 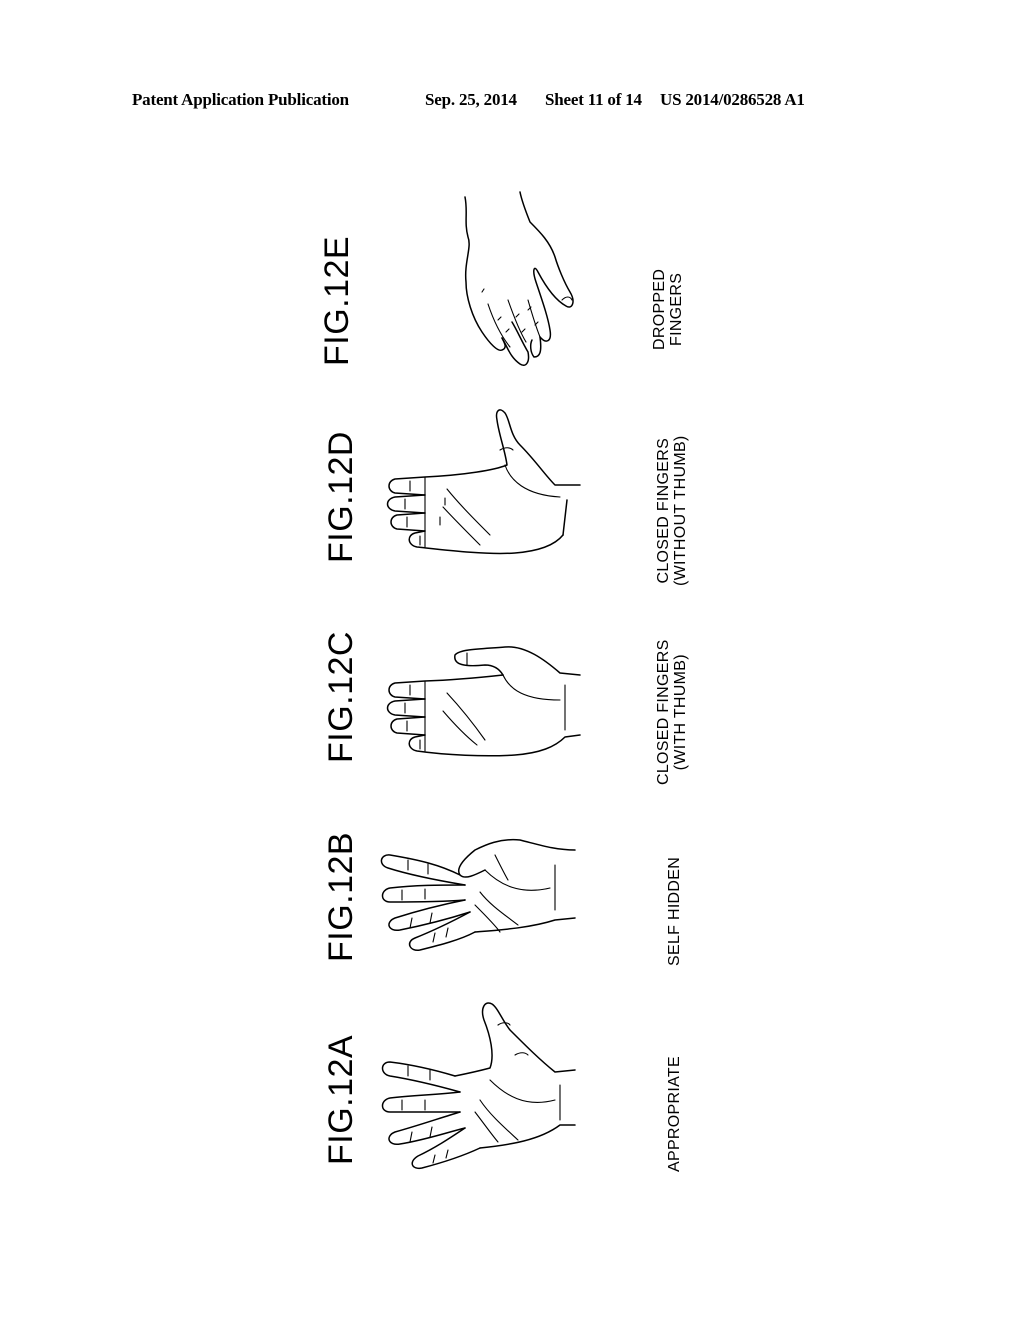 I want to click on caption-line: (WITH THUMB), so click(x=680, y=712).